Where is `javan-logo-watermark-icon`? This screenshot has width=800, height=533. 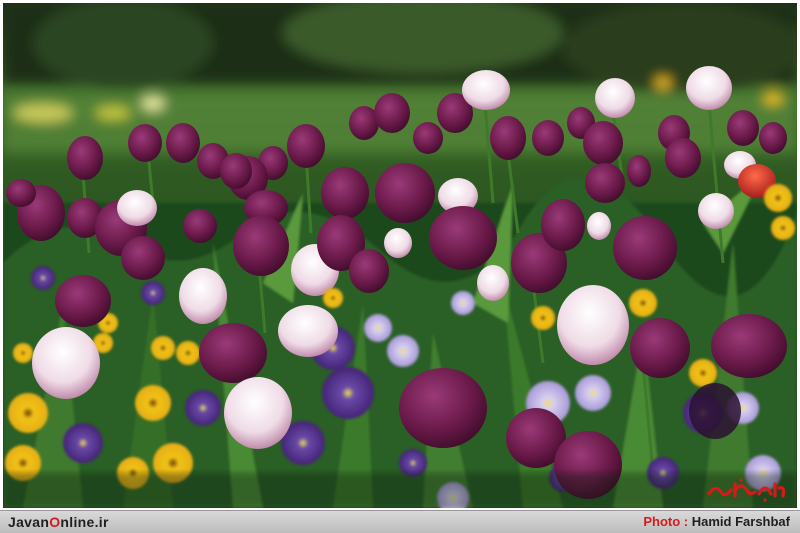
javan-logo-watermark-icon is located at coordinates (746, 490).